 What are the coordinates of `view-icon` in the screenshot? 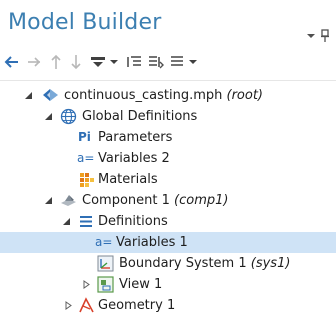 It's located at (105, 284).